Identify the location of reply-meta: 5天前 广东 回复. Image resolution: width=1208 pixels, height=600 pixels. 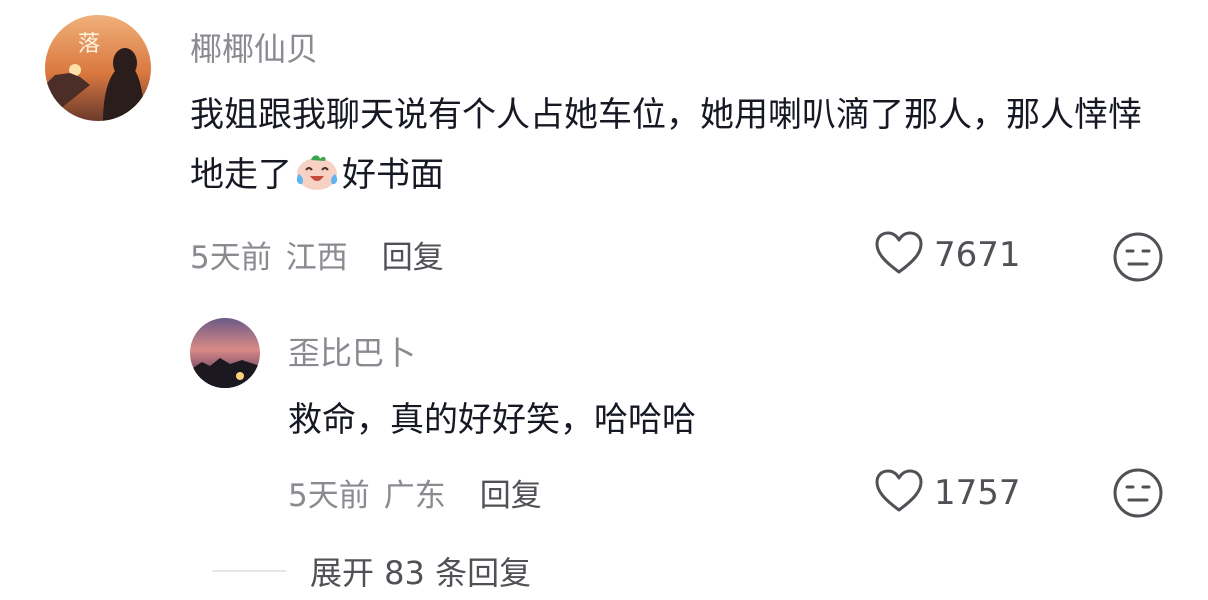
(415, 492).